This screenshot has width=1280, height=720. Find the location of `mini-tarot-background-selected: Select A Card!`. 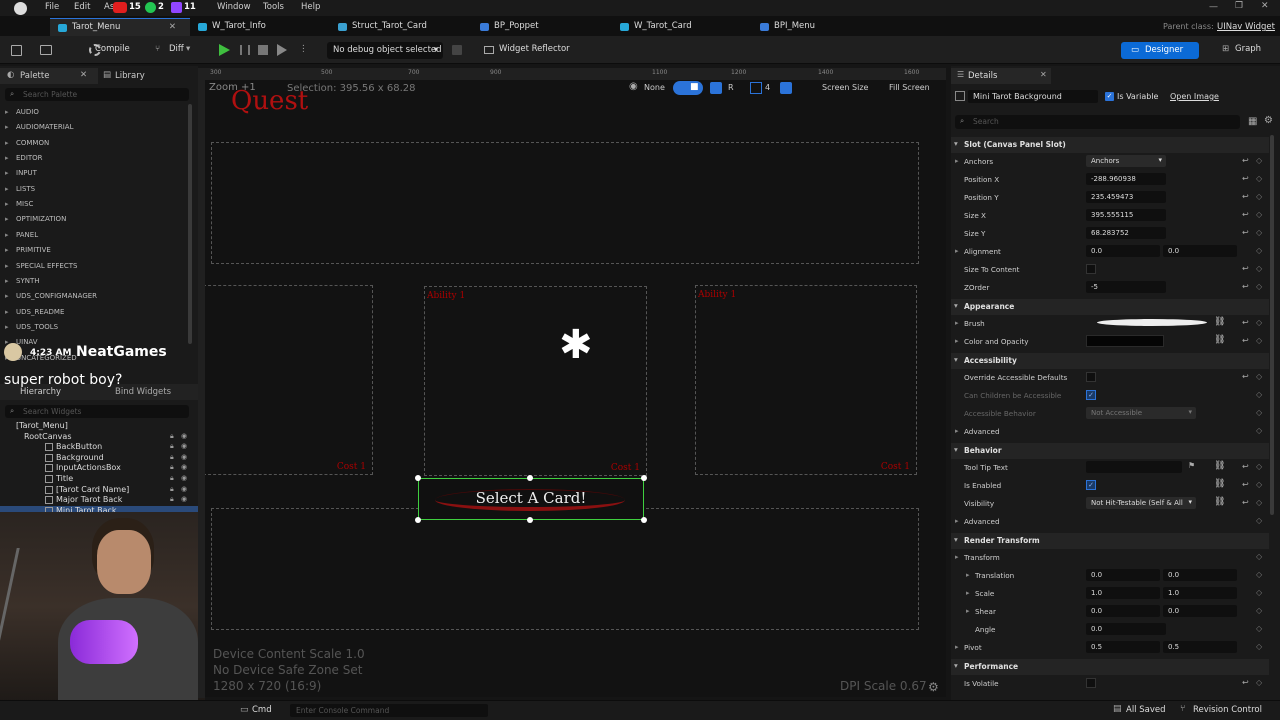

mini-tarot-background-selected: Select A Card! is located at coordinates (531, 499).